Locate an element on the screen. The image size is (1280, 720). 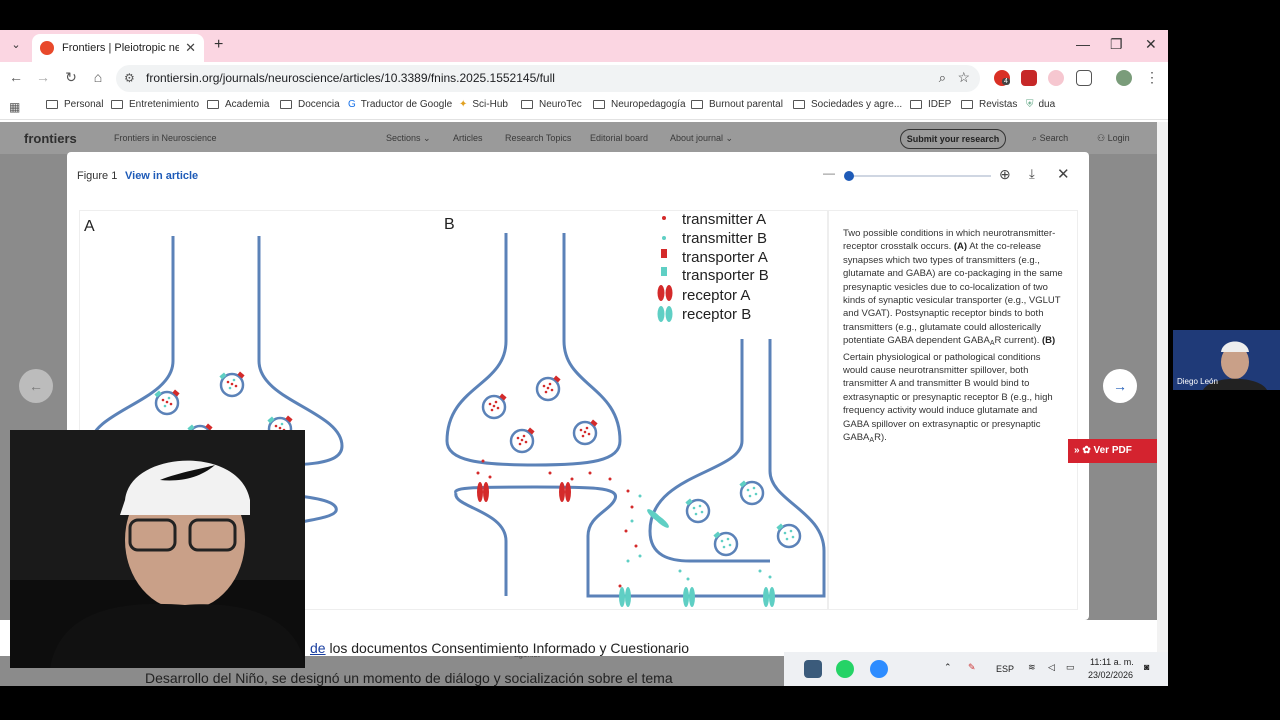
wifi-icon: ≋ is located at coordinates (1032, 667).